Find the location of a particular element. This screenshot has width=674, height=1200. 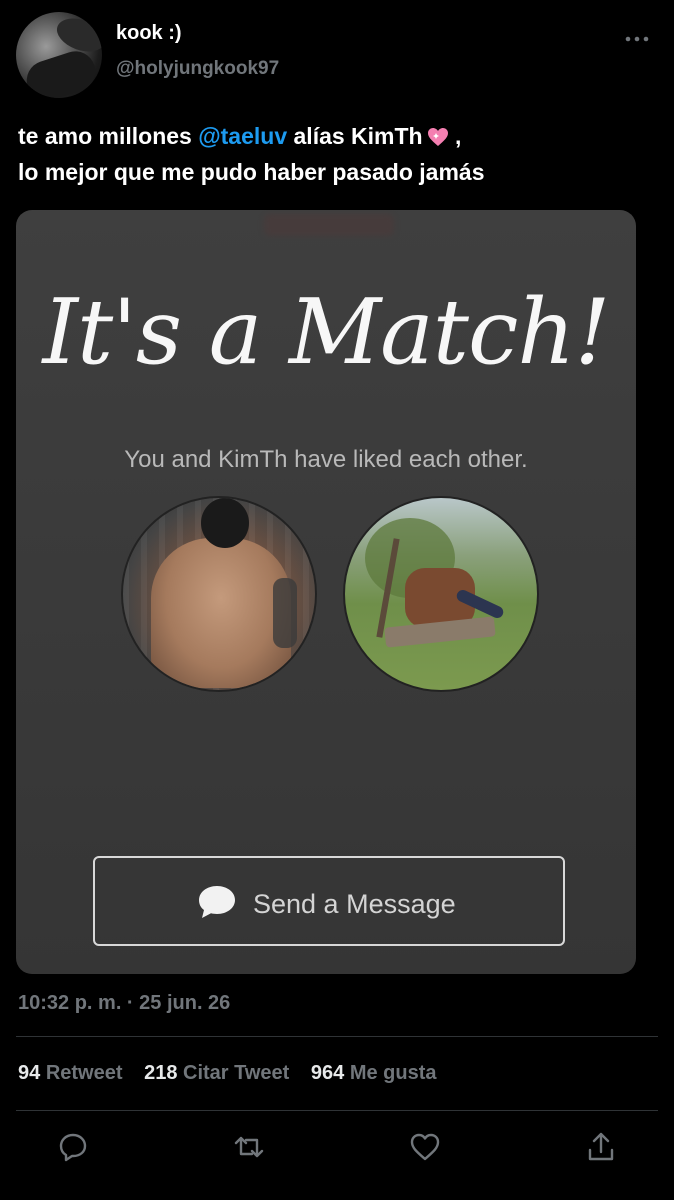

quote-label: Citar Tweet is located at coordinates (236, 1073).